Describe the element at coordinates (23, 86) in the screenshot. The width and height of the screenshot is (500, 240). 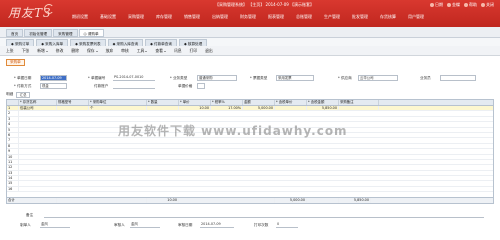
I see `pay-method-label: * 付款方式` at that location.